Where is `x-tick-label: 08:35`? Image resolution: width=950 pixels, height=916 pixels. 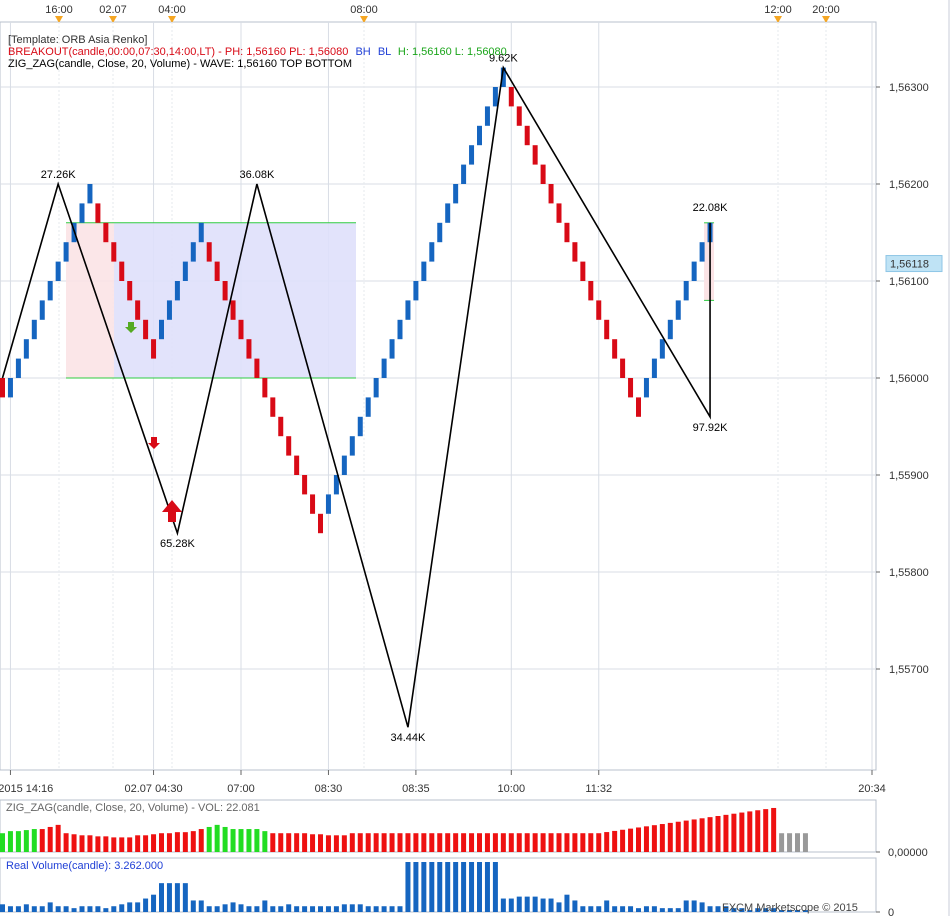 x-tick-label: 08:35 is located at coordinates (416, 789).